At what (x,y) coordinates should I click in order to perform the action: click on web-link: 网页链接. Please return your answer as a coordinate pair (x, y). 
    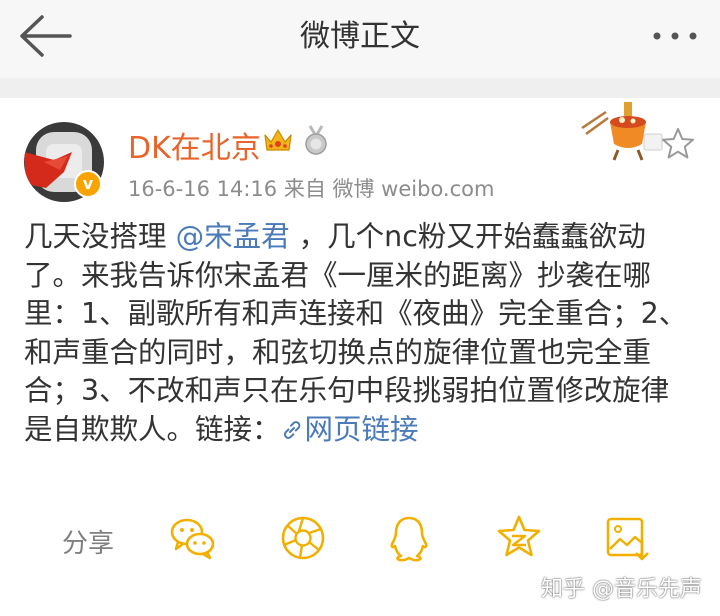
    Looking at the image, I should click on (350, 429).